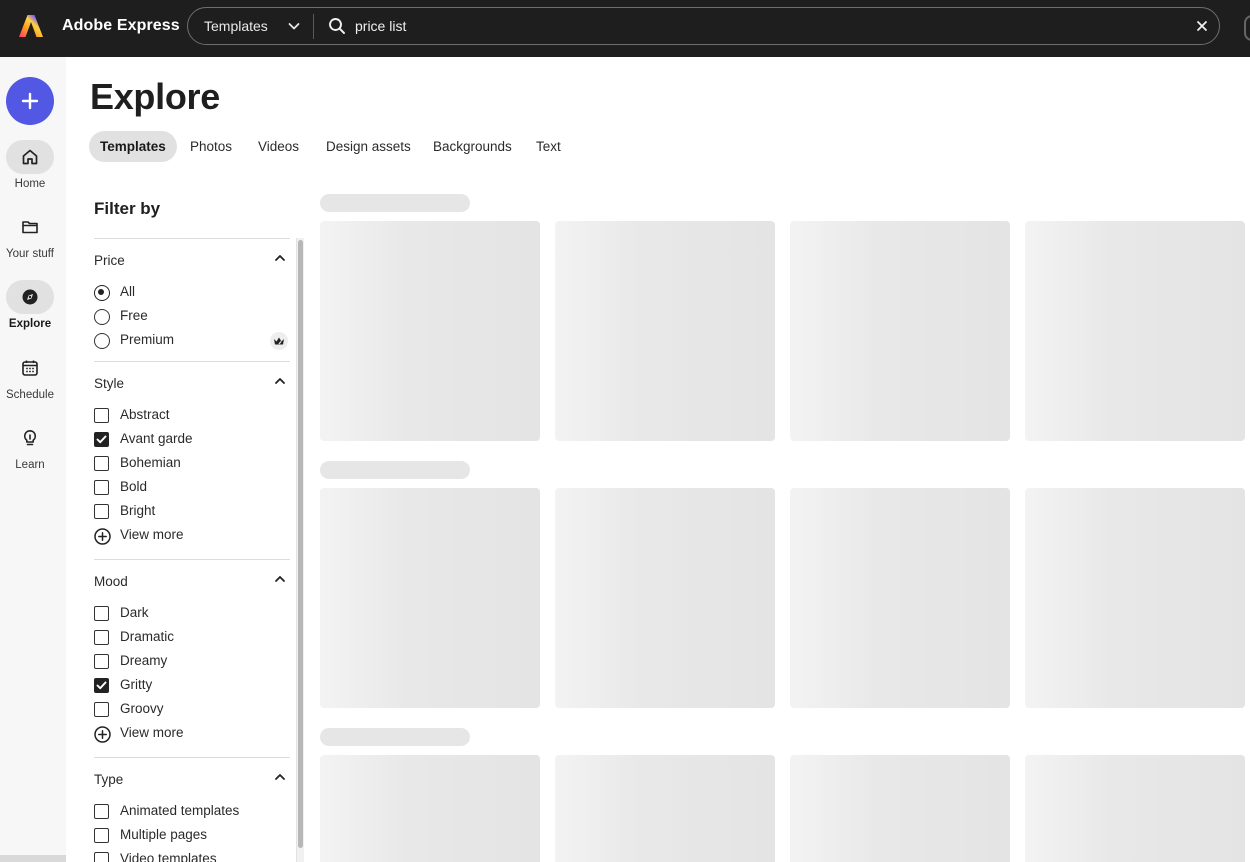 The width and height of the screenshot is (1250, 862). I want to click on option-label: Abstract, so click(145, 414).